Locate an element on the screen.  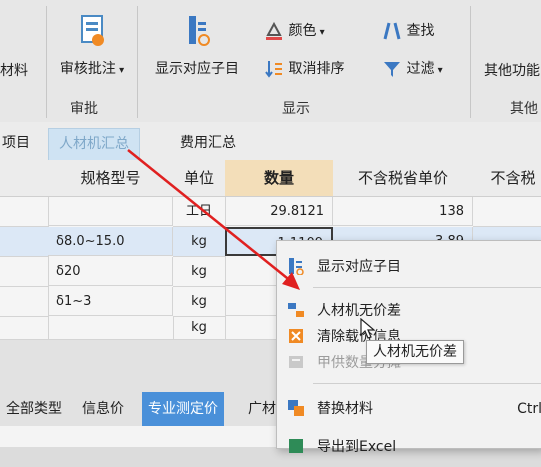
cancel-sort-button: 取消排序 is located at coordinates (304, 68).